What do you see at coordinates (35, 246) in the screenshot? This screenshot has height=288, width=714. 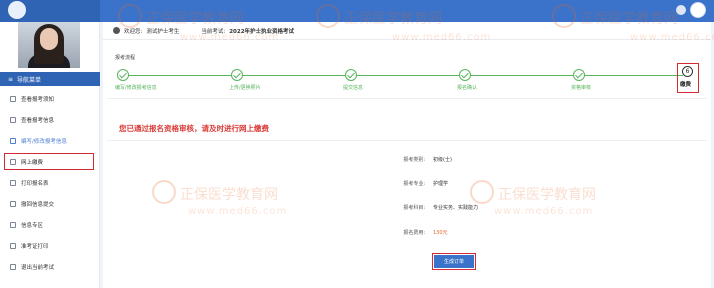 I see `sidebar-item-label: 准考证打印` at bounding box center [35, 246].